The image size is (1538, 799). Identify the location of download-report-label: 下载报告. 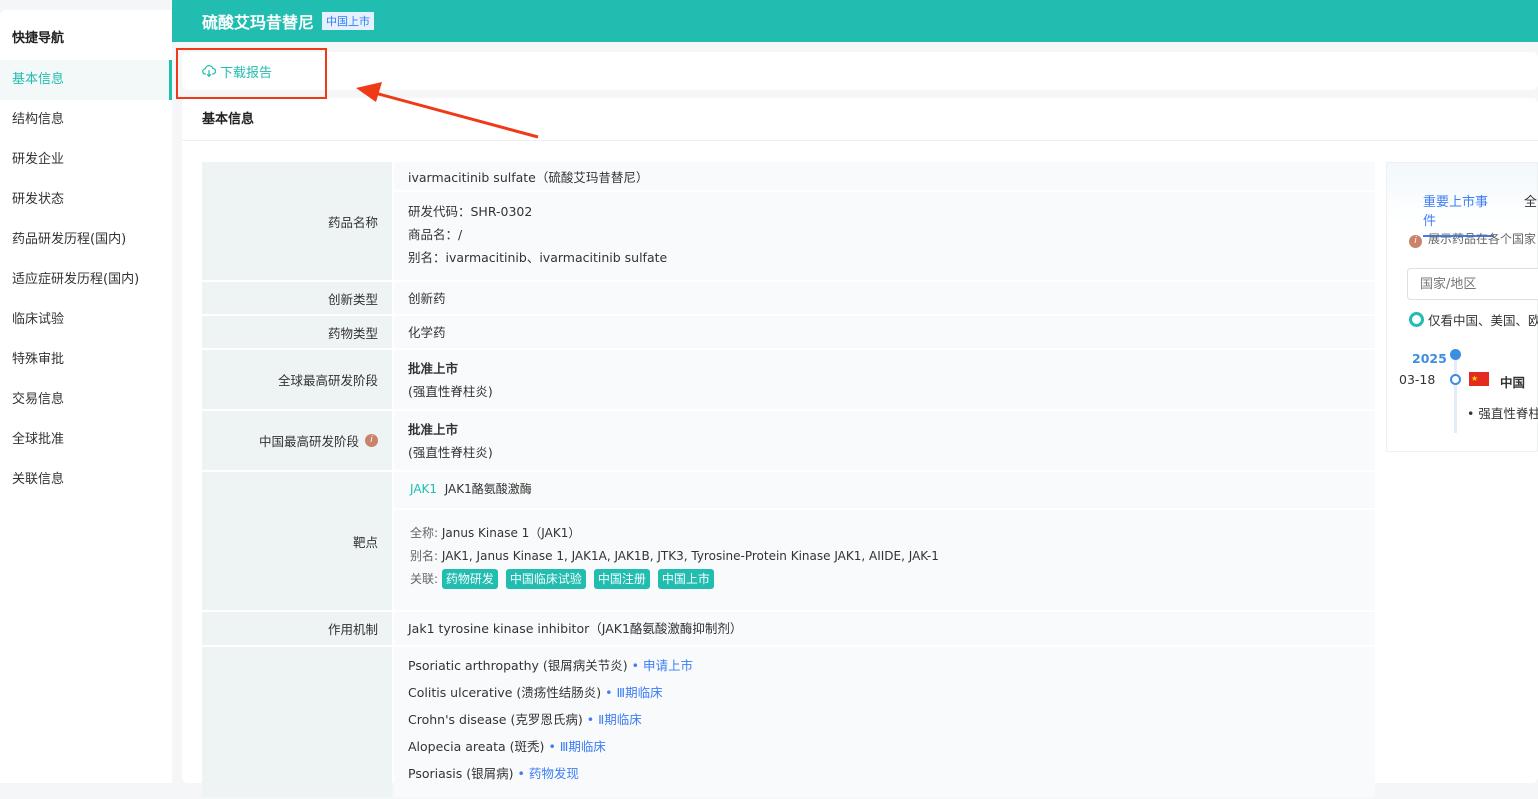
(246, 73).